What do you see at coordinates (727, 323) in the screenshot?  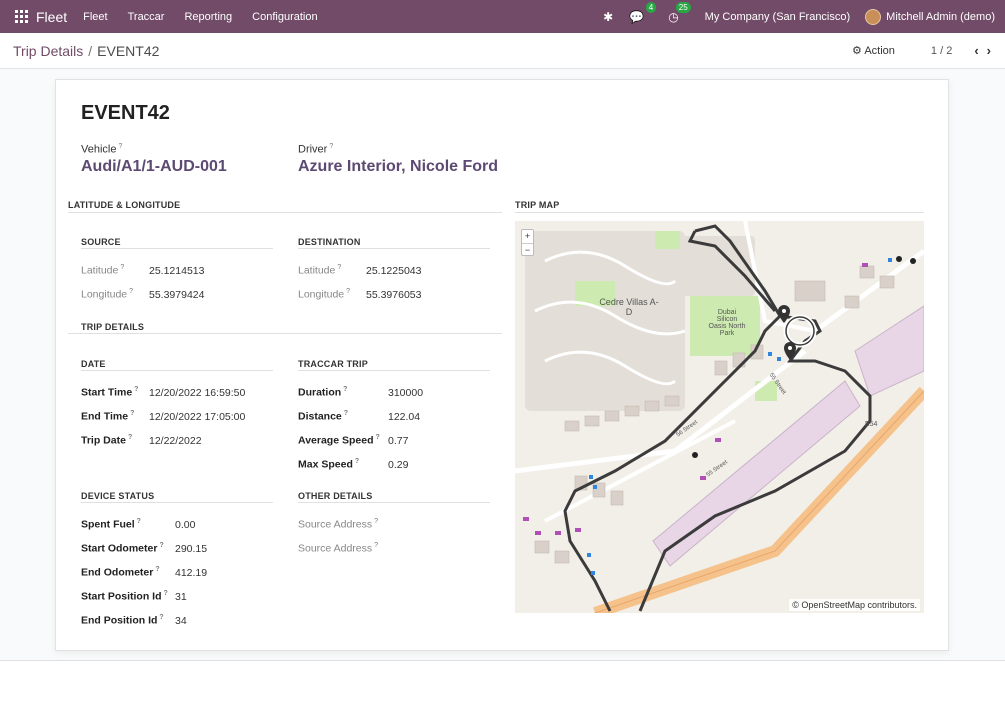 I see `map-label-dso-park: Dubai Silicon Oasis North Park` at bounding box center [727, 323].